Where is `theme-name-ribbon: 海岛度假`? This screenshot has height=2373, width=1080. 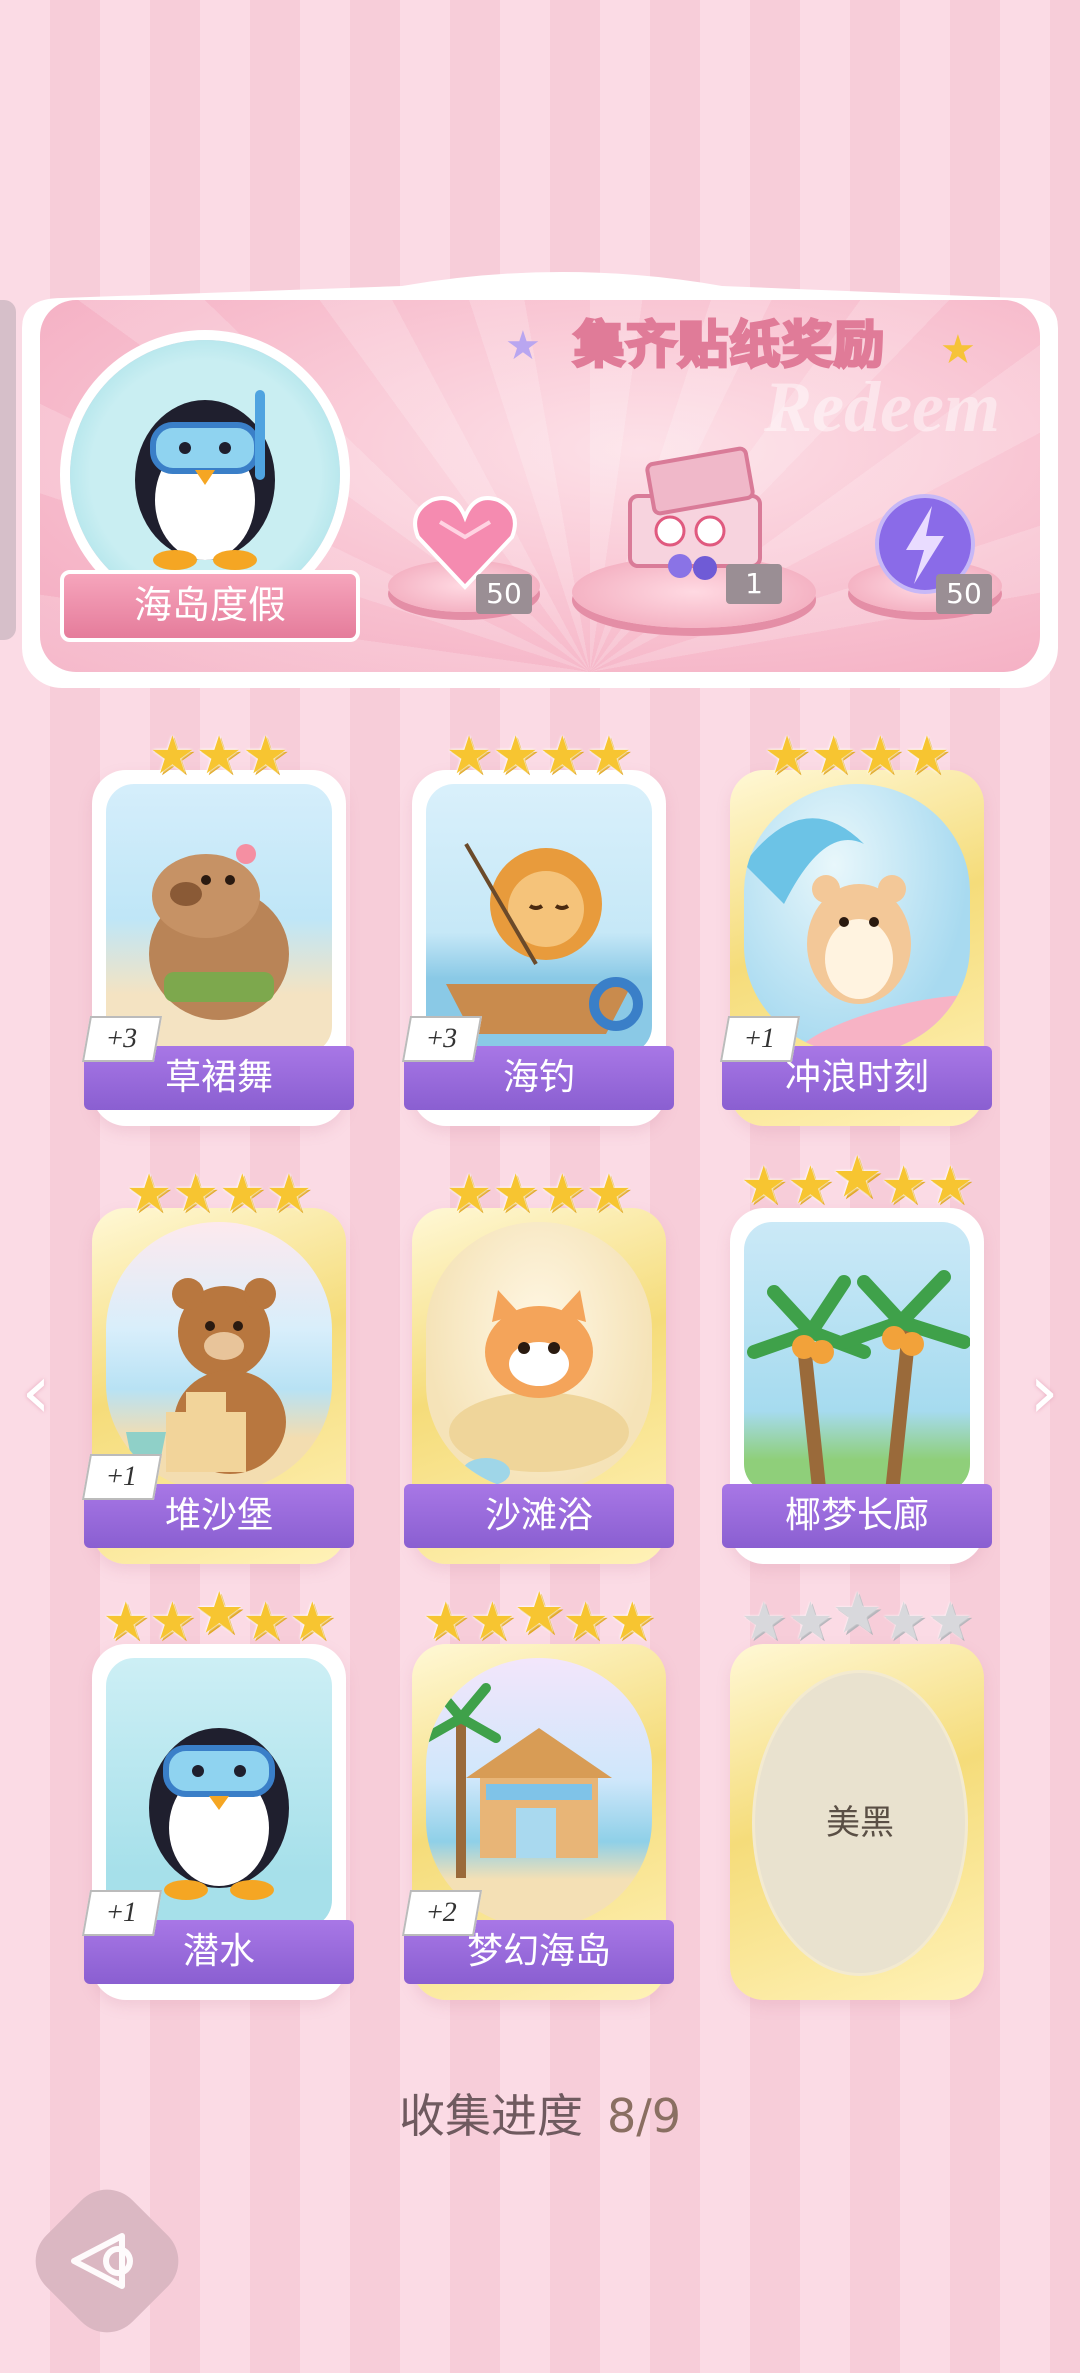
theme-name-ribbon: 海岛度假 is located at coordinates (210, 606).